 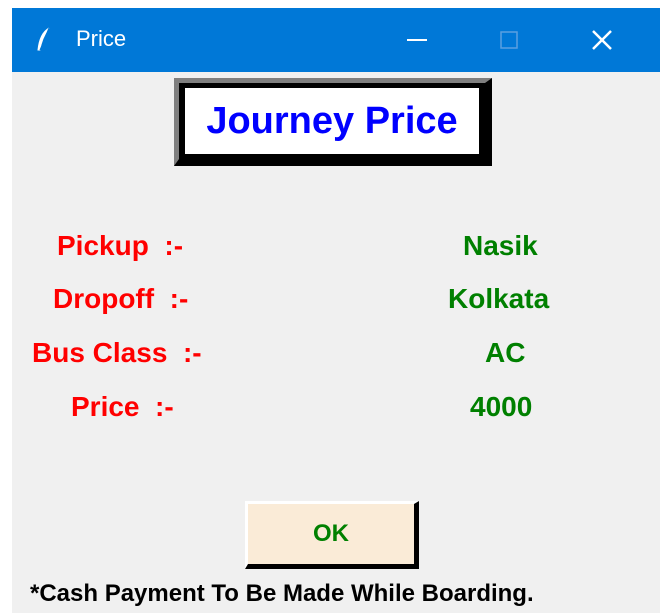 I want to click on title-bar: Price, so click(x=336, y=40).